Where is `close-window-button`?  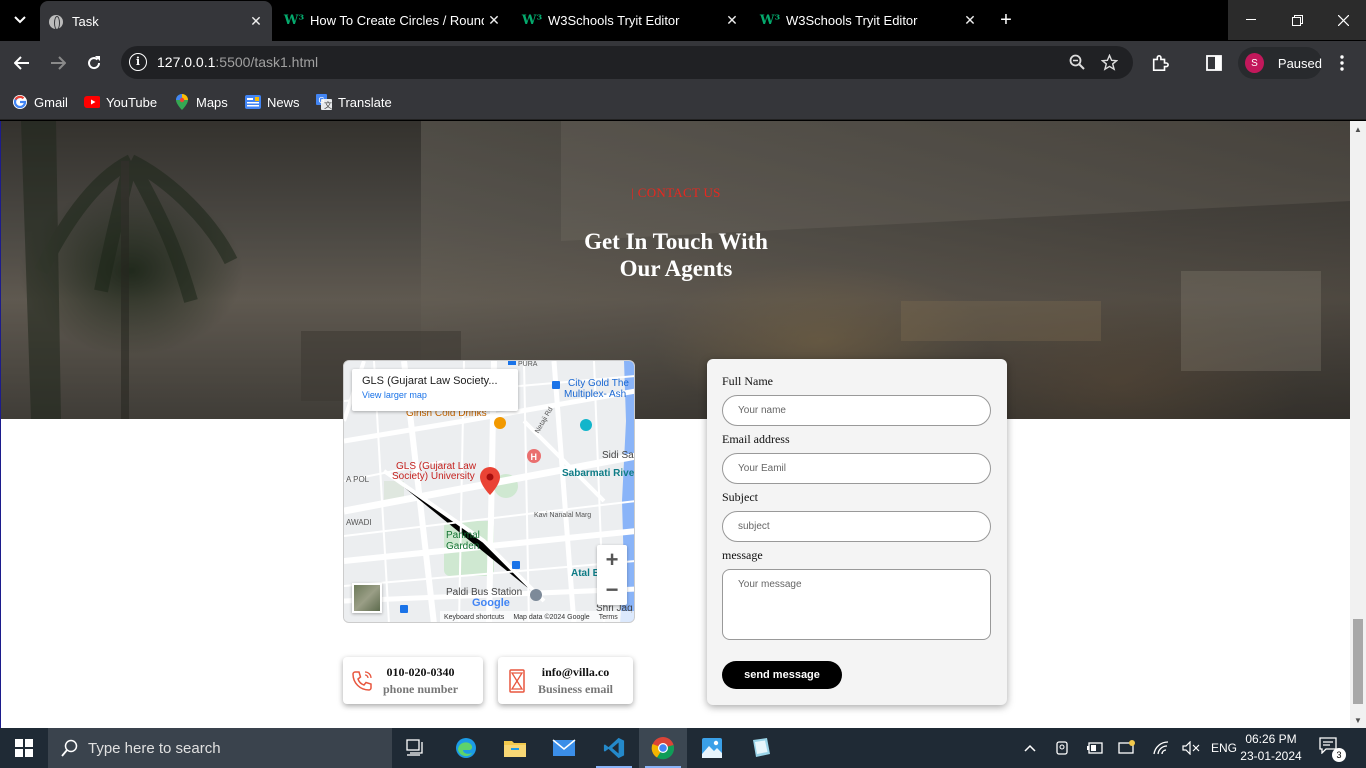
close-window-button is located at coordinates (1343, 20).